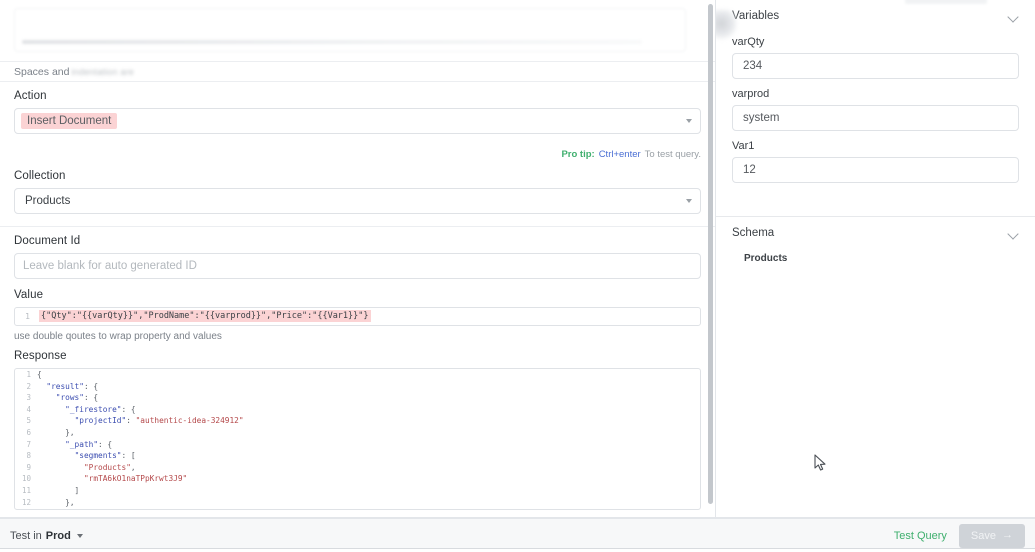 The width and height of the screenshot is (1035, 552). What do you see at coordinates (109, 467) in the screenshot?
I see `response-line-text: "Products",` at bounding box center [109, 467].